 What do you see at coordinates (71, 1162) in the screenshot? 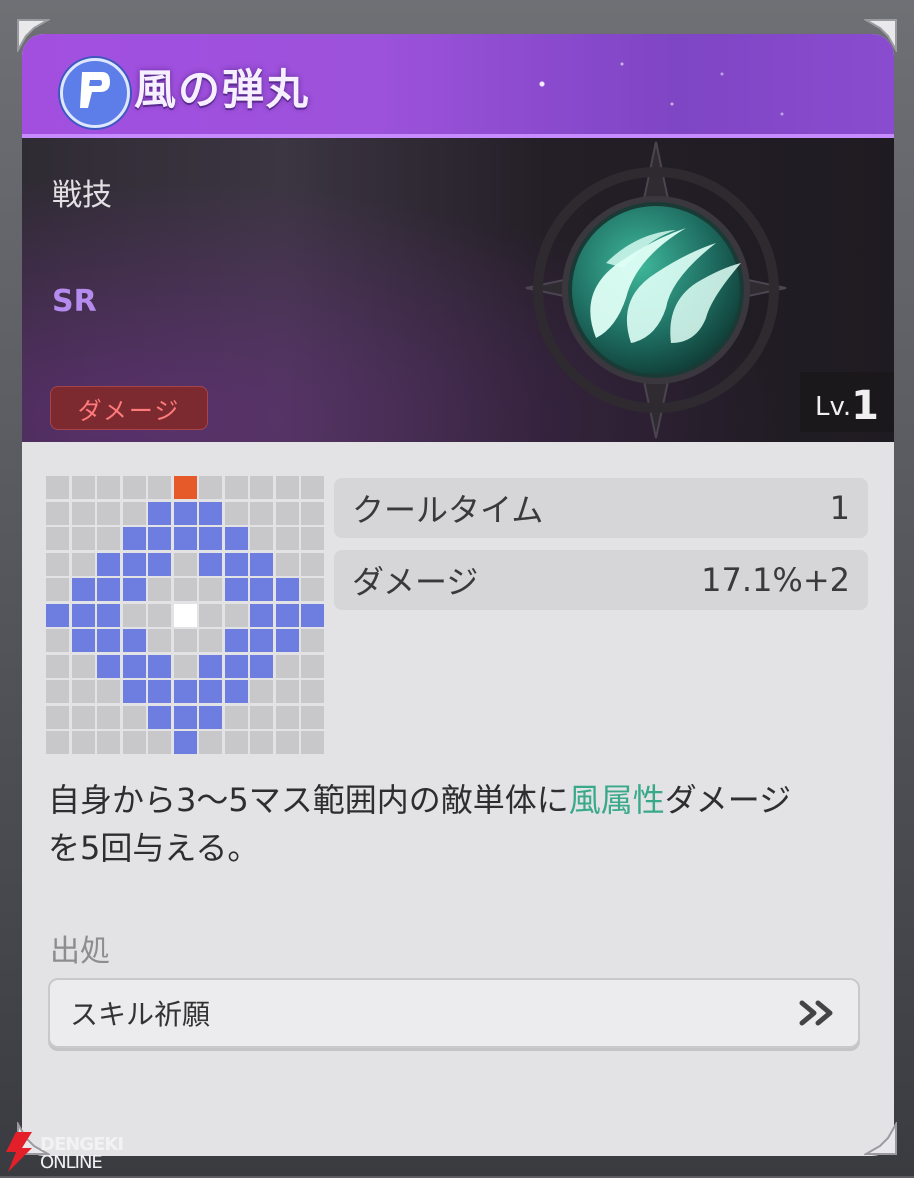
I see `watermark-line2: ONLINE` at bounding box center [71, 1162].